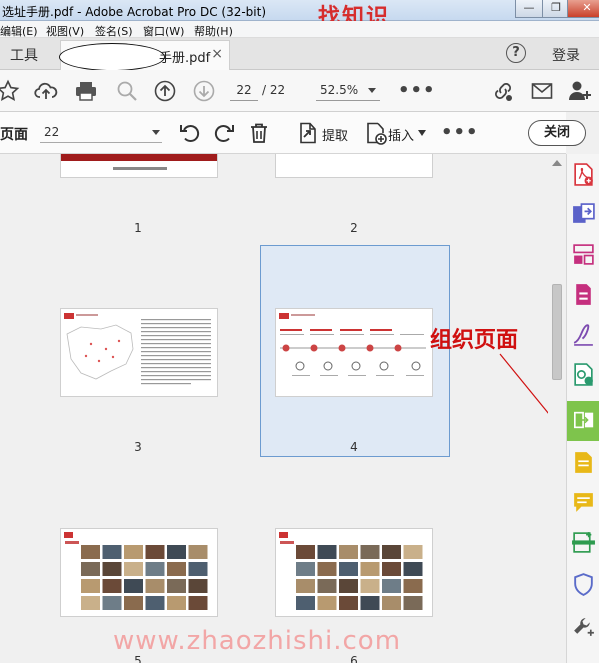 The height and width of the screenshot is (663, 599). Describe the element at coordinates (14, 135) in the screenshot. I see `organize-title: 页面` at that location.